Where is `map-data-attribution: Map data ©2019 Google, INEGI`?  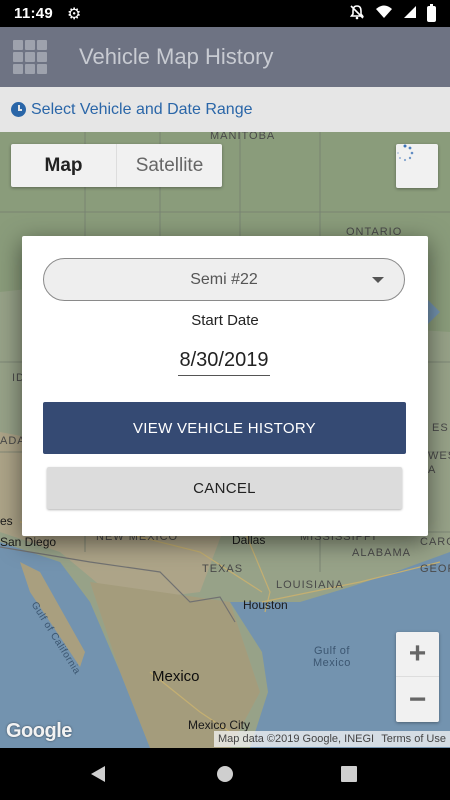
map-data-attribution: Map data ©2019 Google, INEGI is located at coordinates (296, 739).